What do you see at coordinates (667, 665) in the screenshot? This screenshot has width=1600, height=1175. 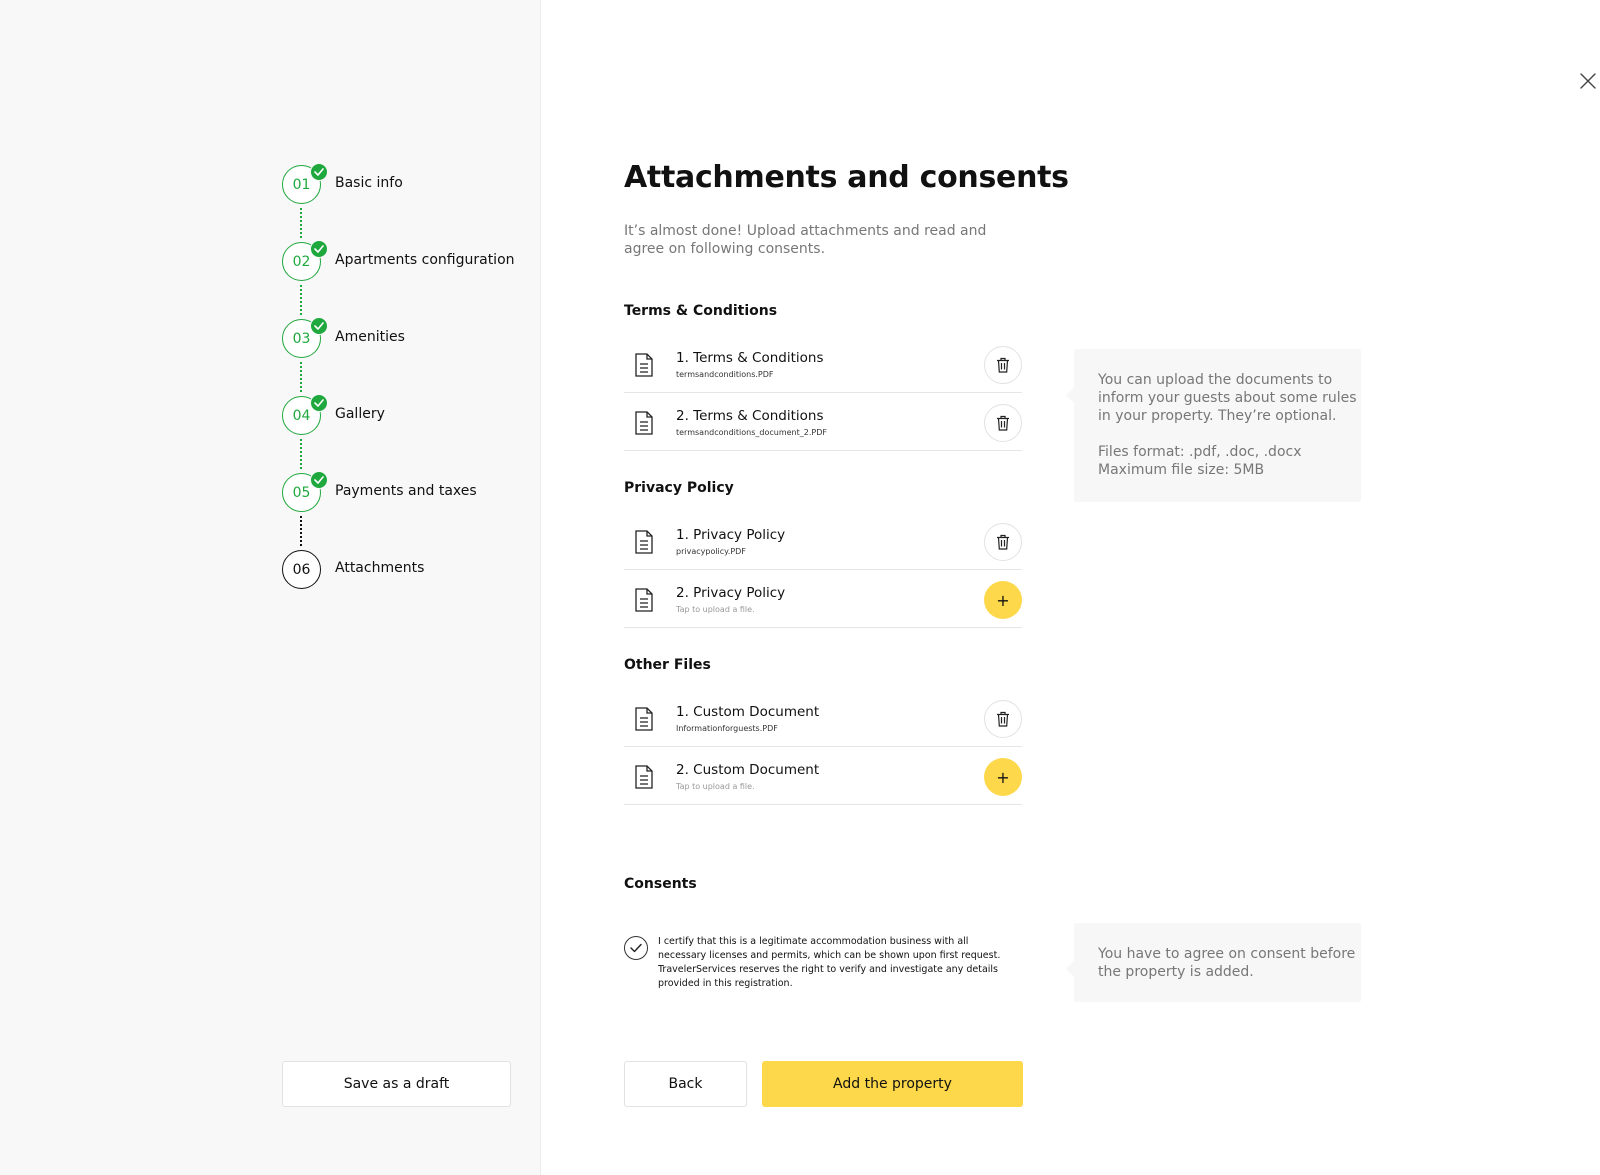 I see `section-title-other: Other Files` at bounding box center [667, 665].